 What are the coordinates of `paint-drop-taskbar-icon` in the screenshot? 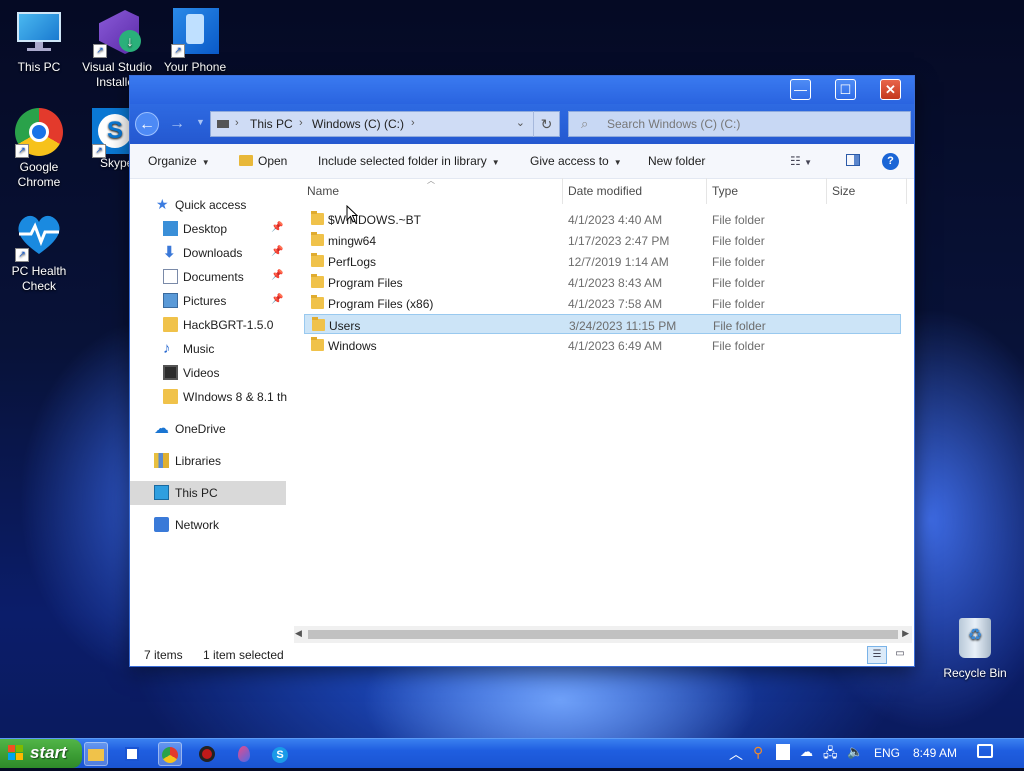 It's located at (244, 754).